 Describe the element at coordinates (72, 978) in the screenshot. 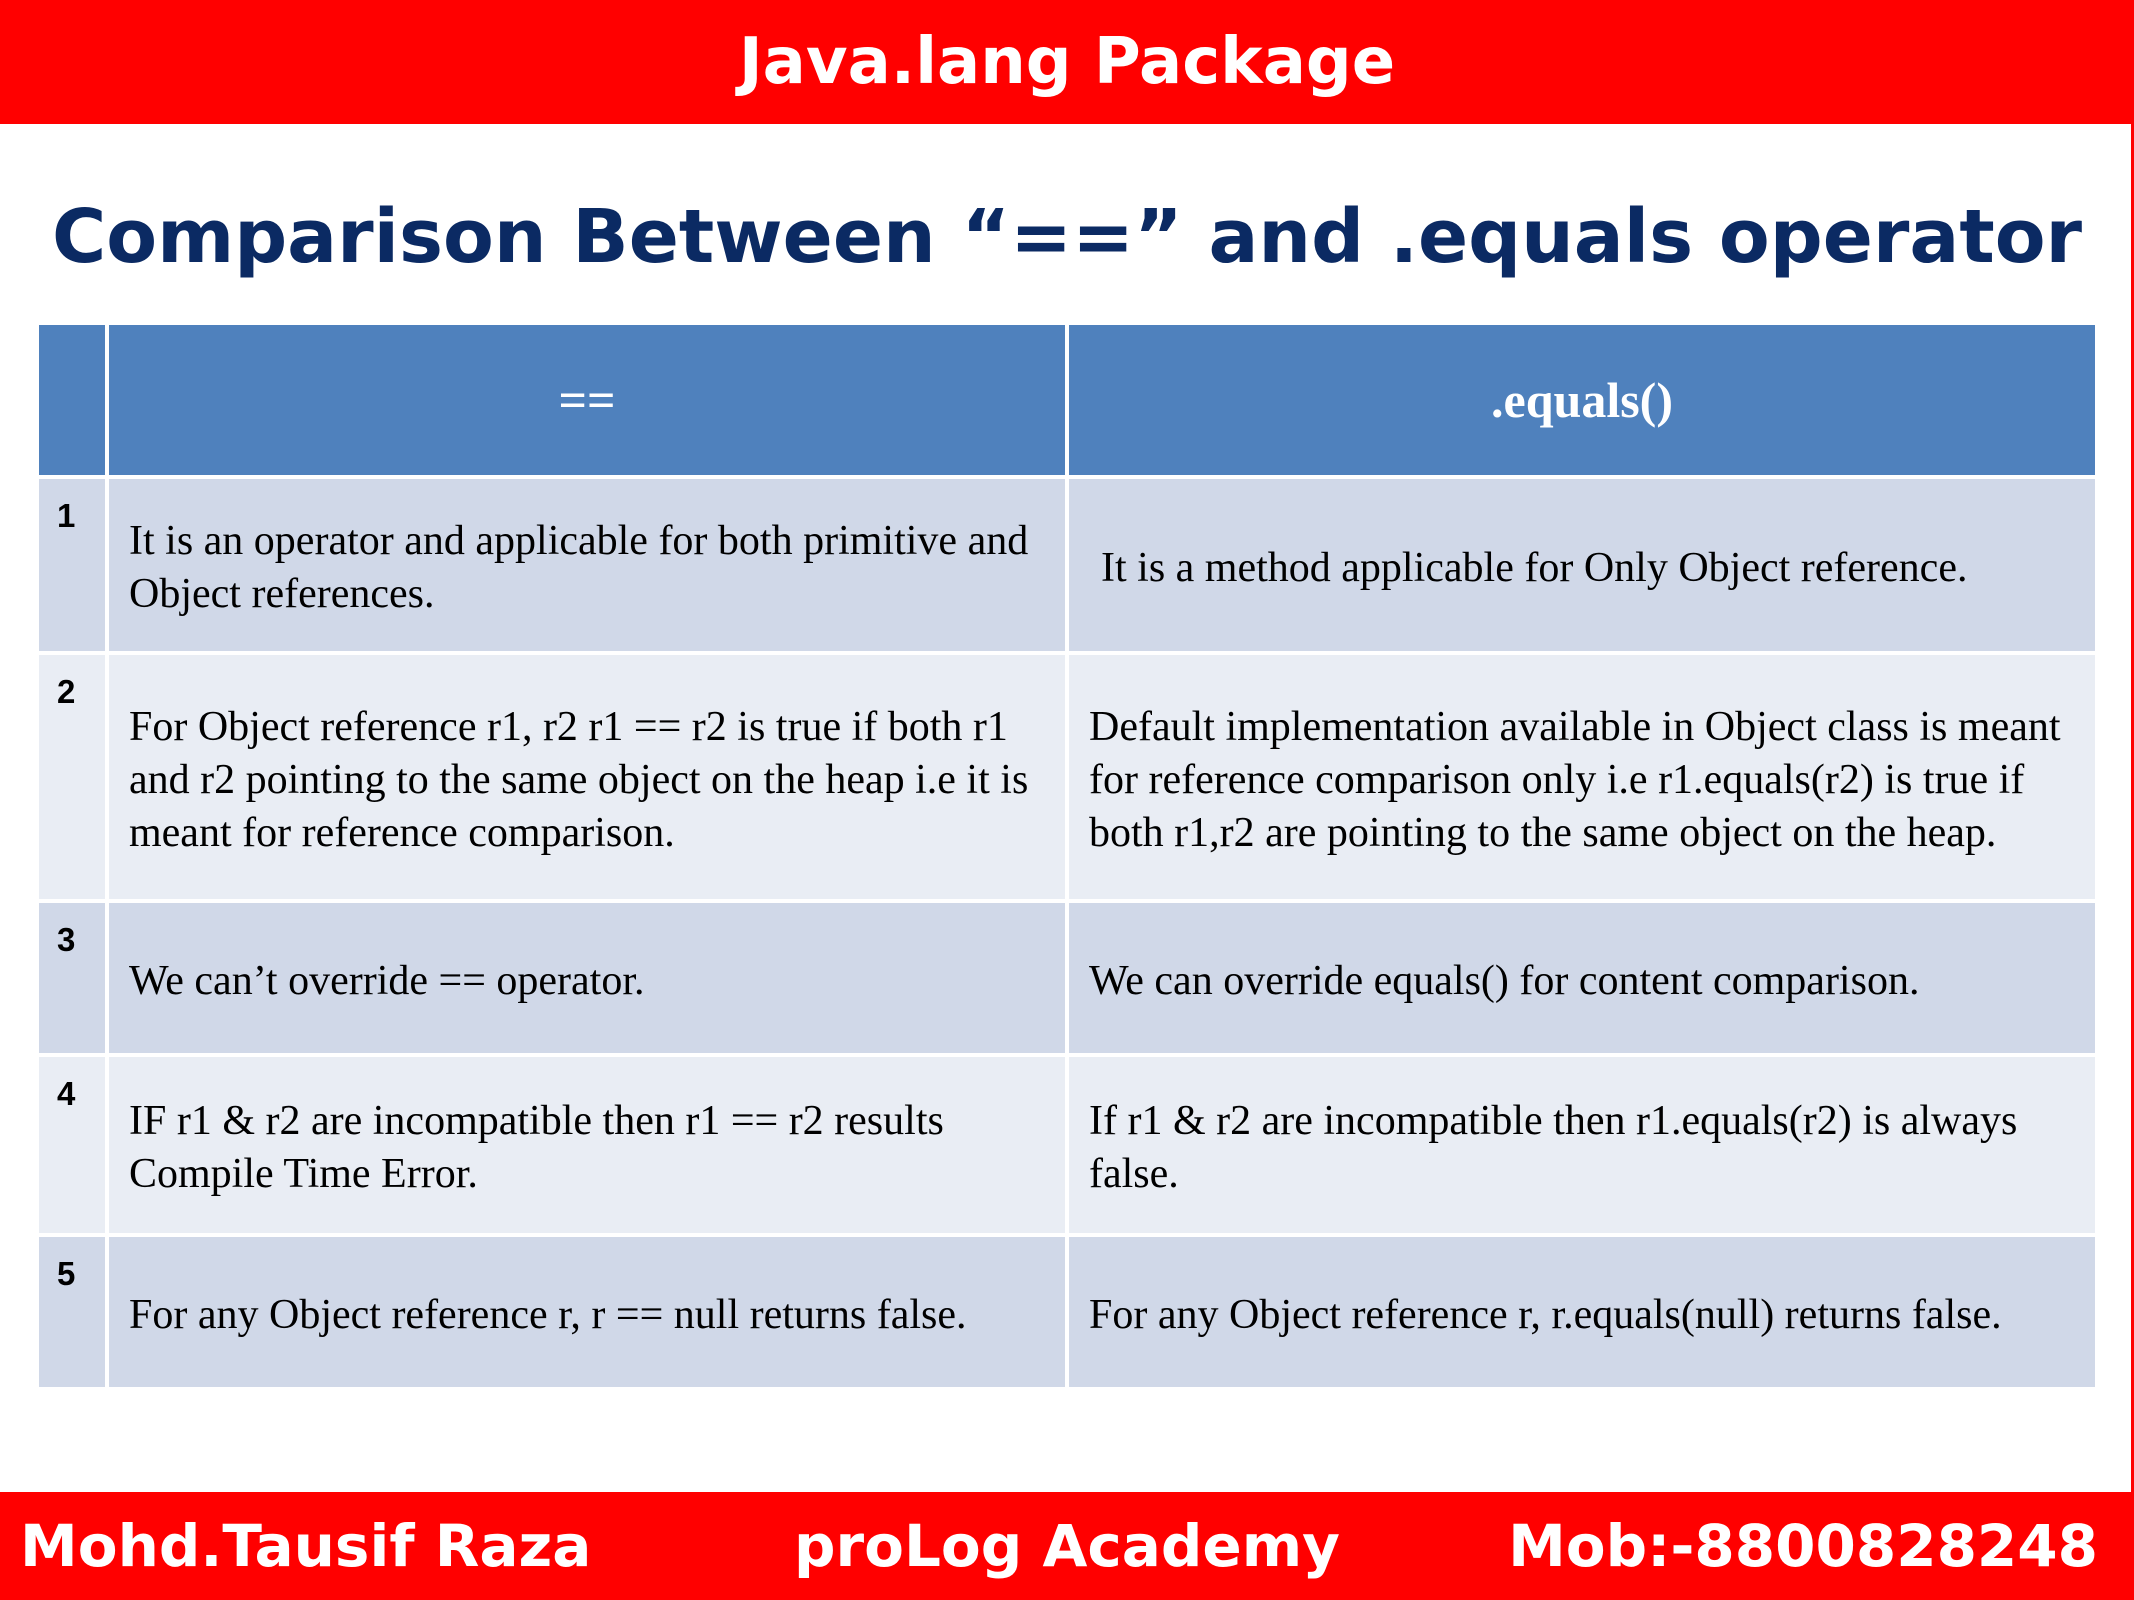

I see `row-number: 3` at that location.